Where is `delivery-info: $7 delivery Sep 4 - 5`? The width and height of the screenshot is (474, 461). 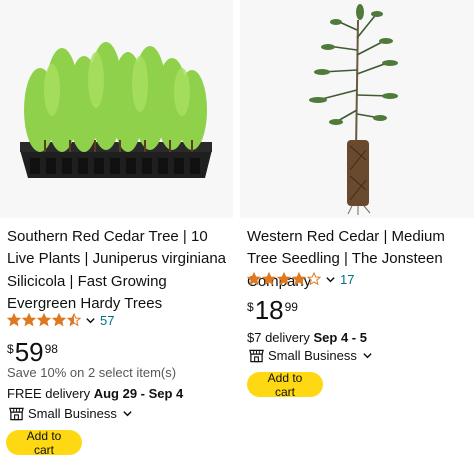 delivery-info: $7 delivery Sep 4 - 5 is located at coordinates (307, 337).